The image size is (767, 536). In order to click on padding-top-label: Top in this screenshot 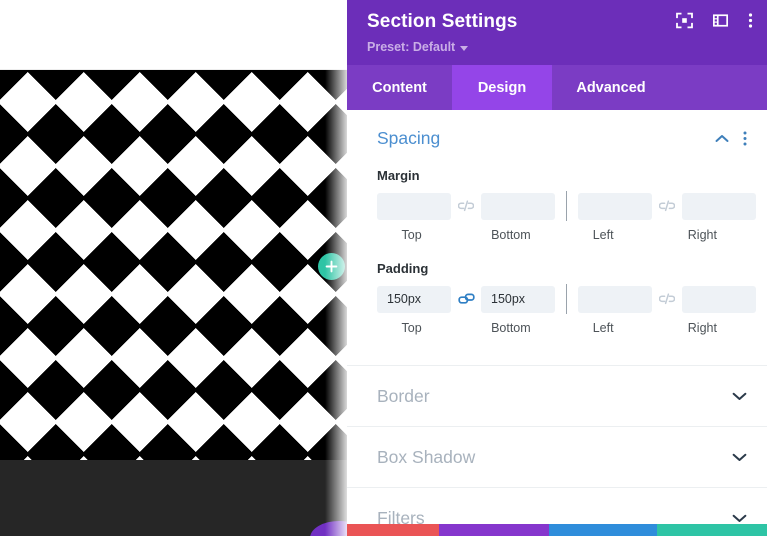, I will do `click(411, 328)`.